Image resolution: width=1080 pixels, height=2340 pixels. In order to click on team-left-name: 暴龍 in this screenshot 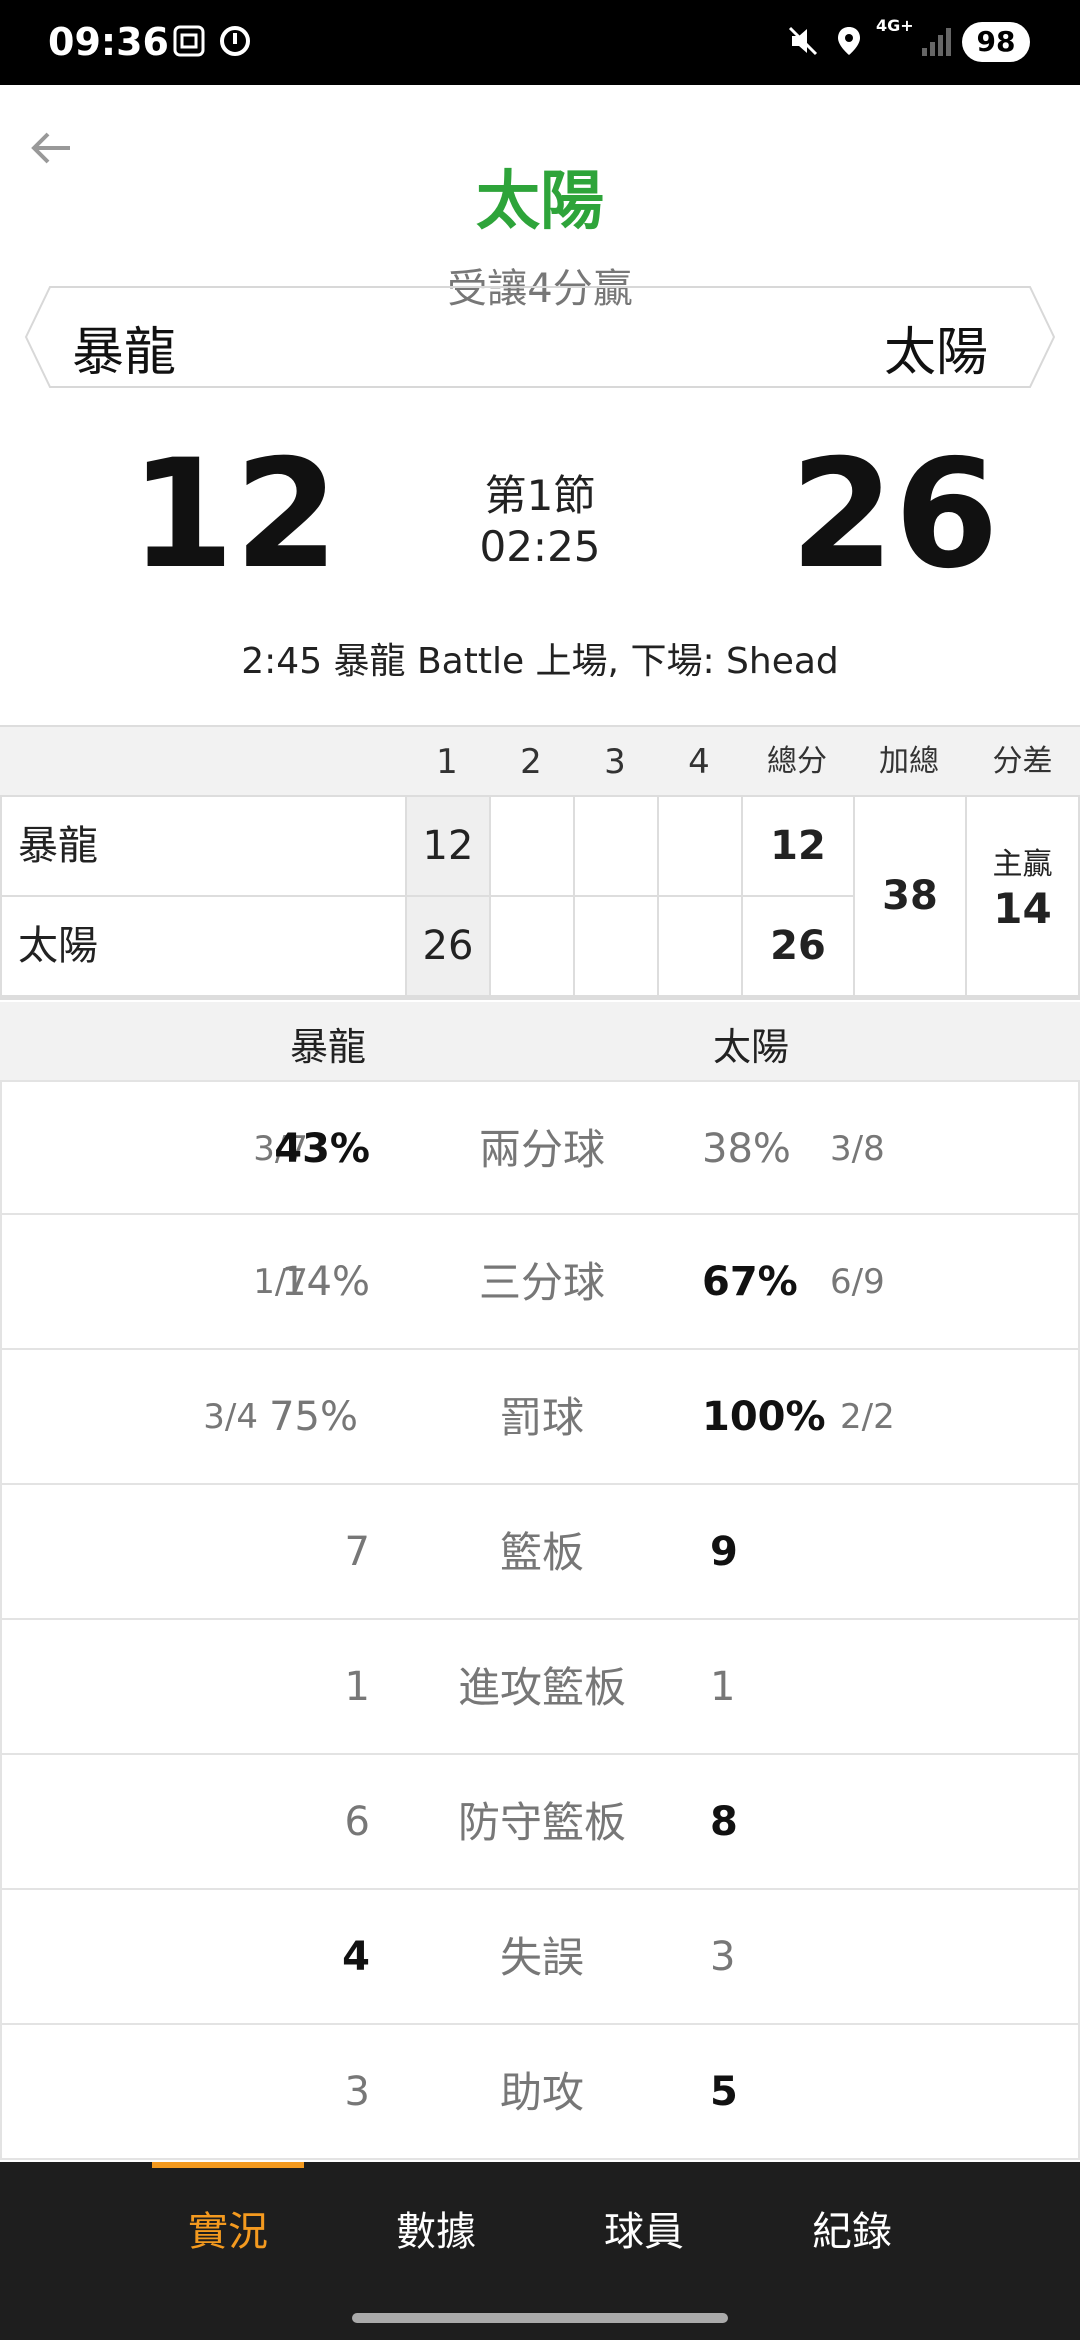, I will do `click(124, 347)`.